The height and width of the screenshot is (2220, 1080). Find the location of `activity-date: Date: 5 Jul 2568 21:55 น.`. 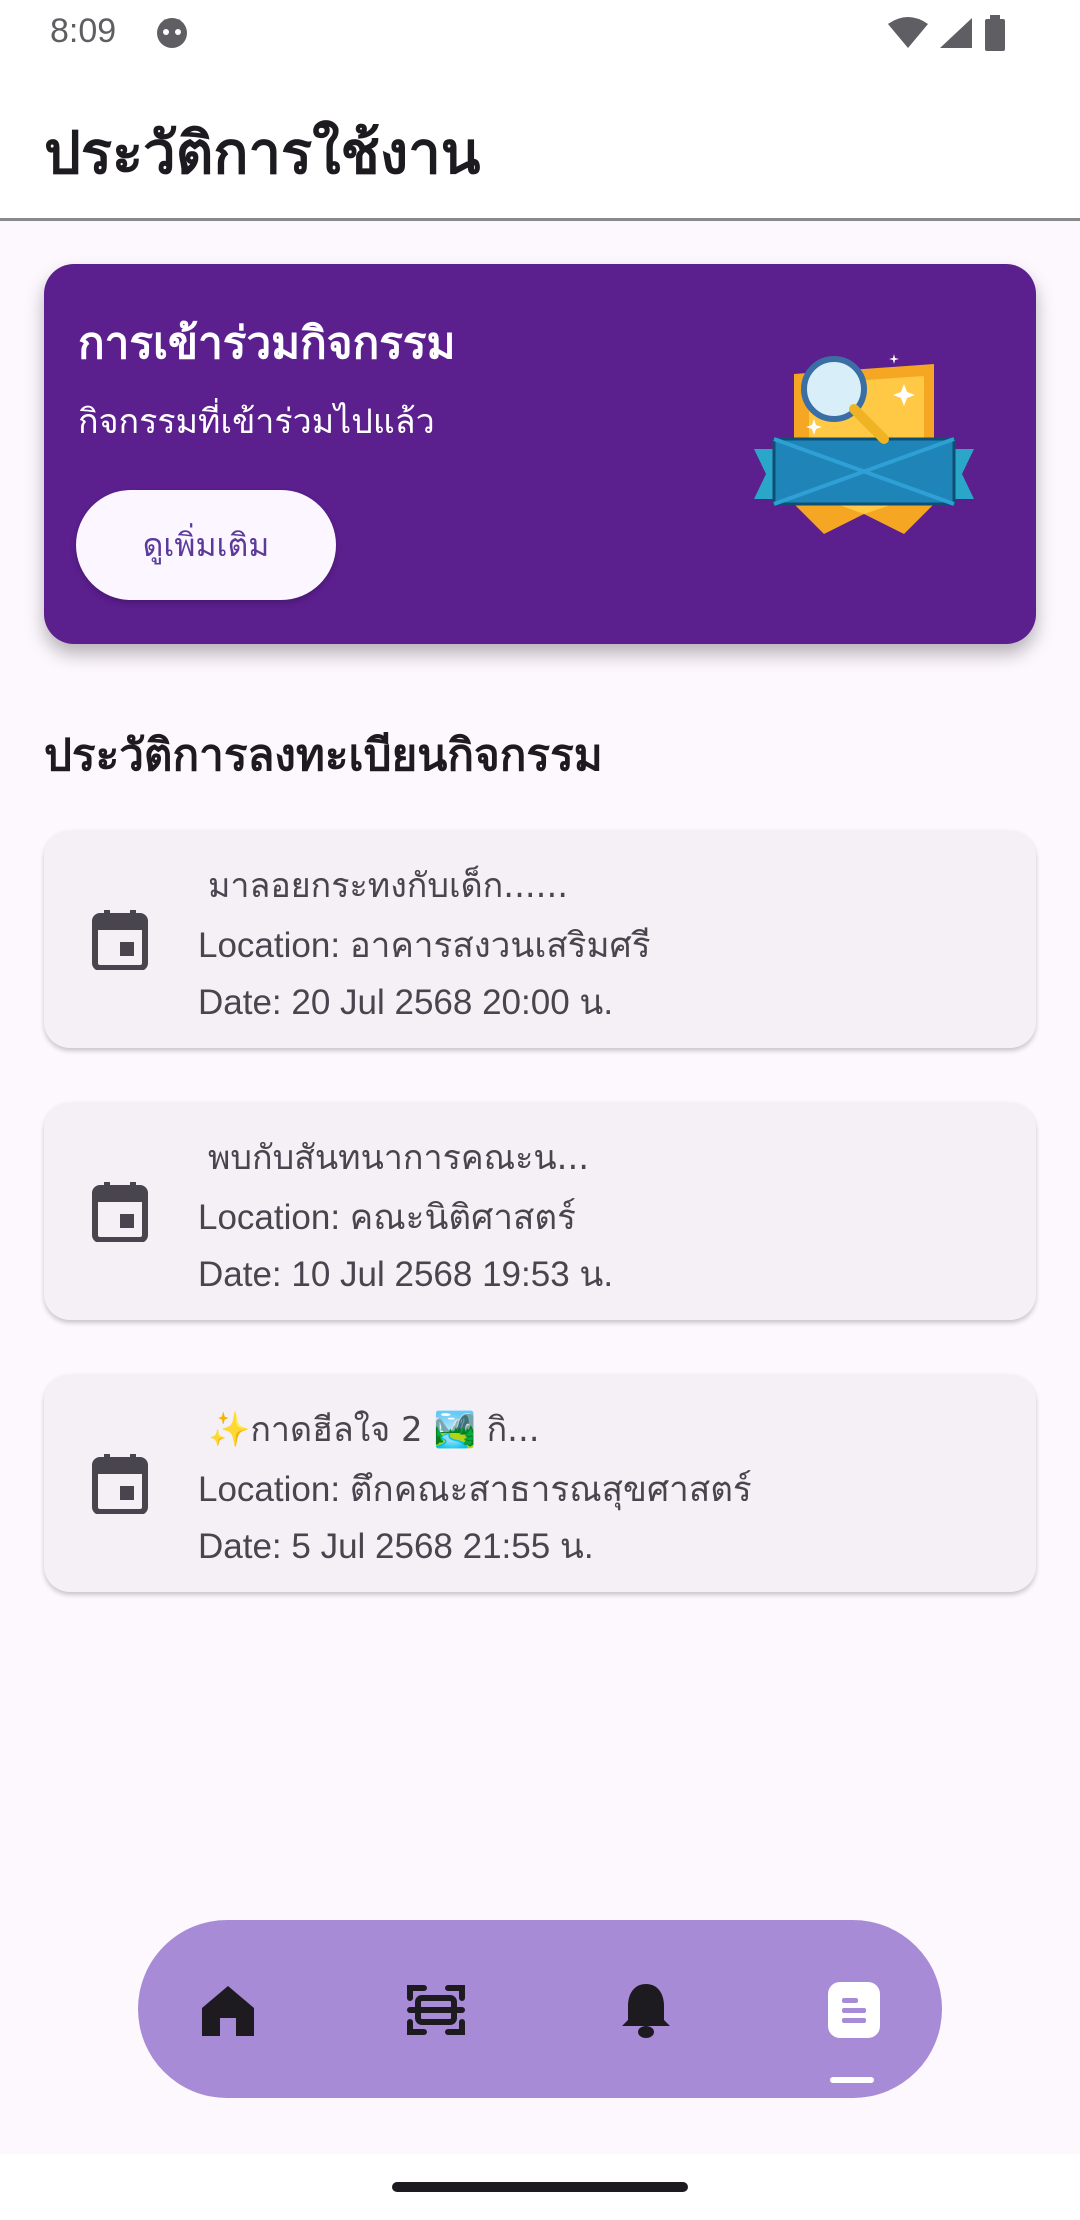

activity-date: Date: 5 Jul 2568 21:55 น. is located at coordinates (396, 1546).